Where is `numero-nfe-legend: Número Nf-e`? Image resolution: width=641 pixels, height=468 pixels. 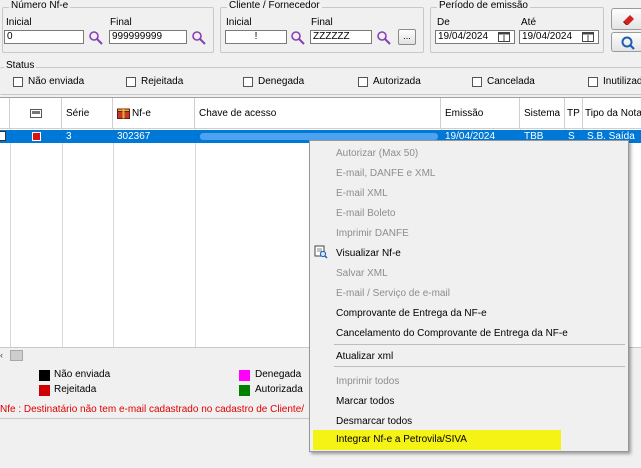 numero-nfe-legend: Número Nf-e is located at coordinates (40, 5).